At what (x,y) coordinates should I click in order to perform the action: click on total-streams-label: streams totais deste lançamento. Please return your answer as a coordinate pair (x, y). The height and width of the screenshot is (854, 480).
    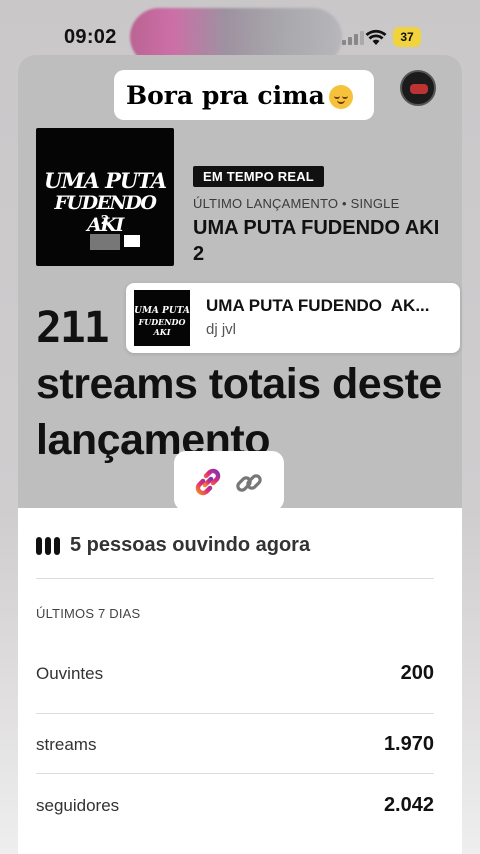
    Looking at the image, I should click on (239, 412).